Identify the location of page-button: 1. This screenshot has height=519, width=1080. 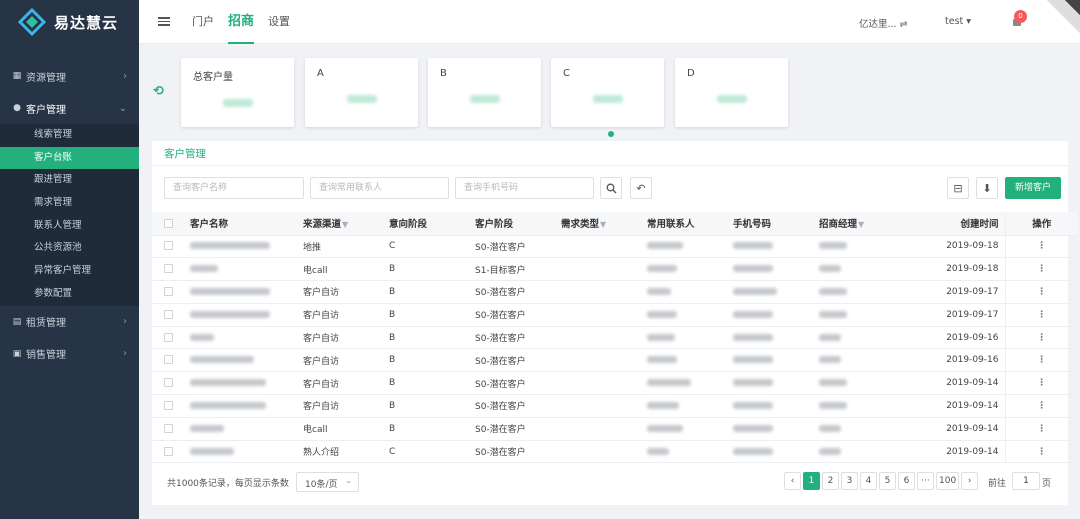
(811, 481).